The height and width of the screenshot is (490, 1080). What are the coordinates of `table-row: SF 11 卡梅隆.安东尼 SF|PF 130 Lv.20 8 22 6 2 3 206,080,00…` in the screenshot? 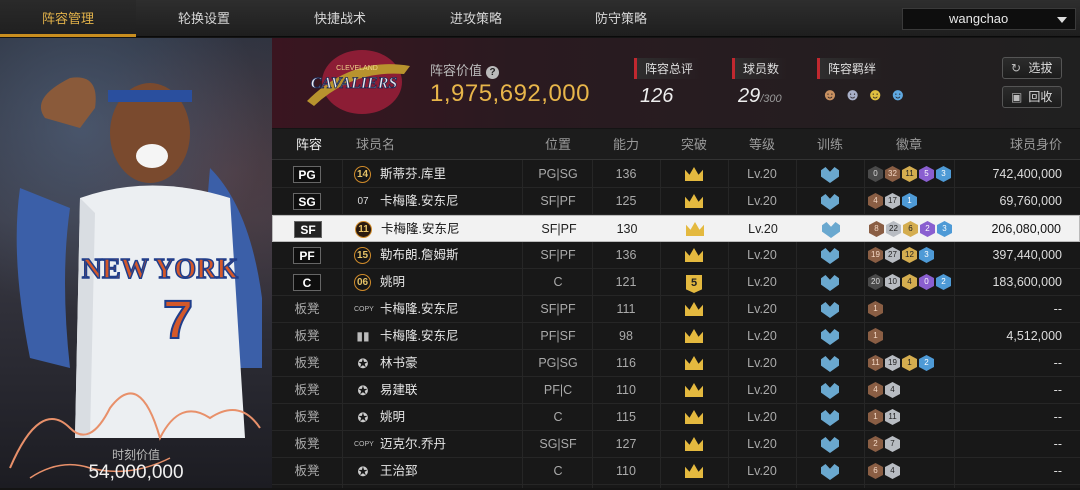 It's located at (676, 228).